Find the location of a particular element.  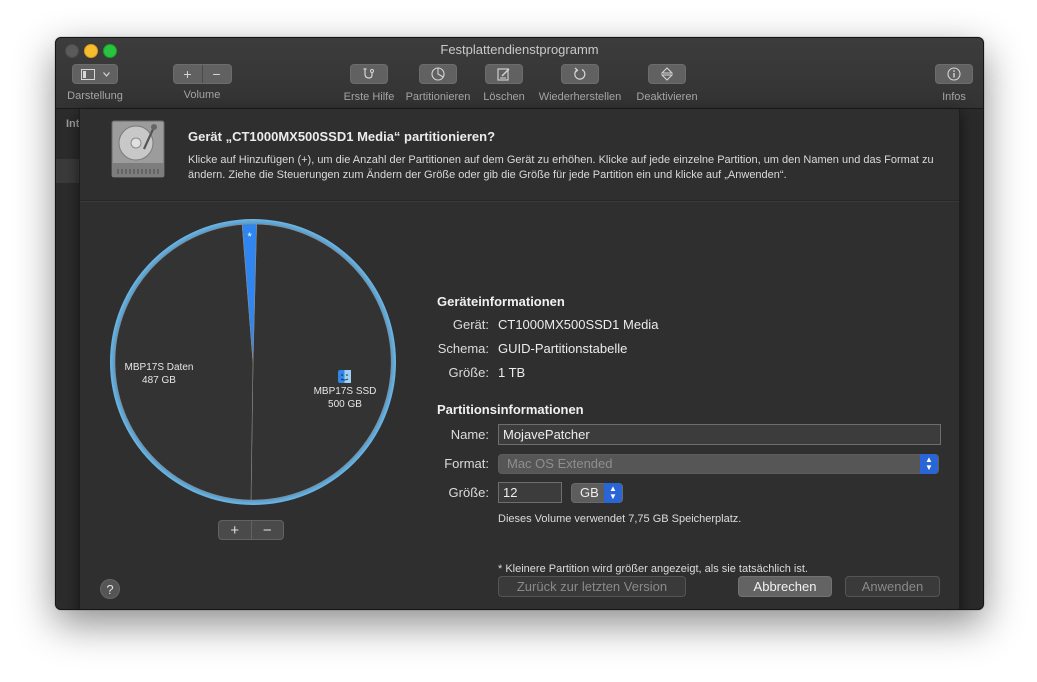

sidebar: Int is located at coordinates (68, 359).